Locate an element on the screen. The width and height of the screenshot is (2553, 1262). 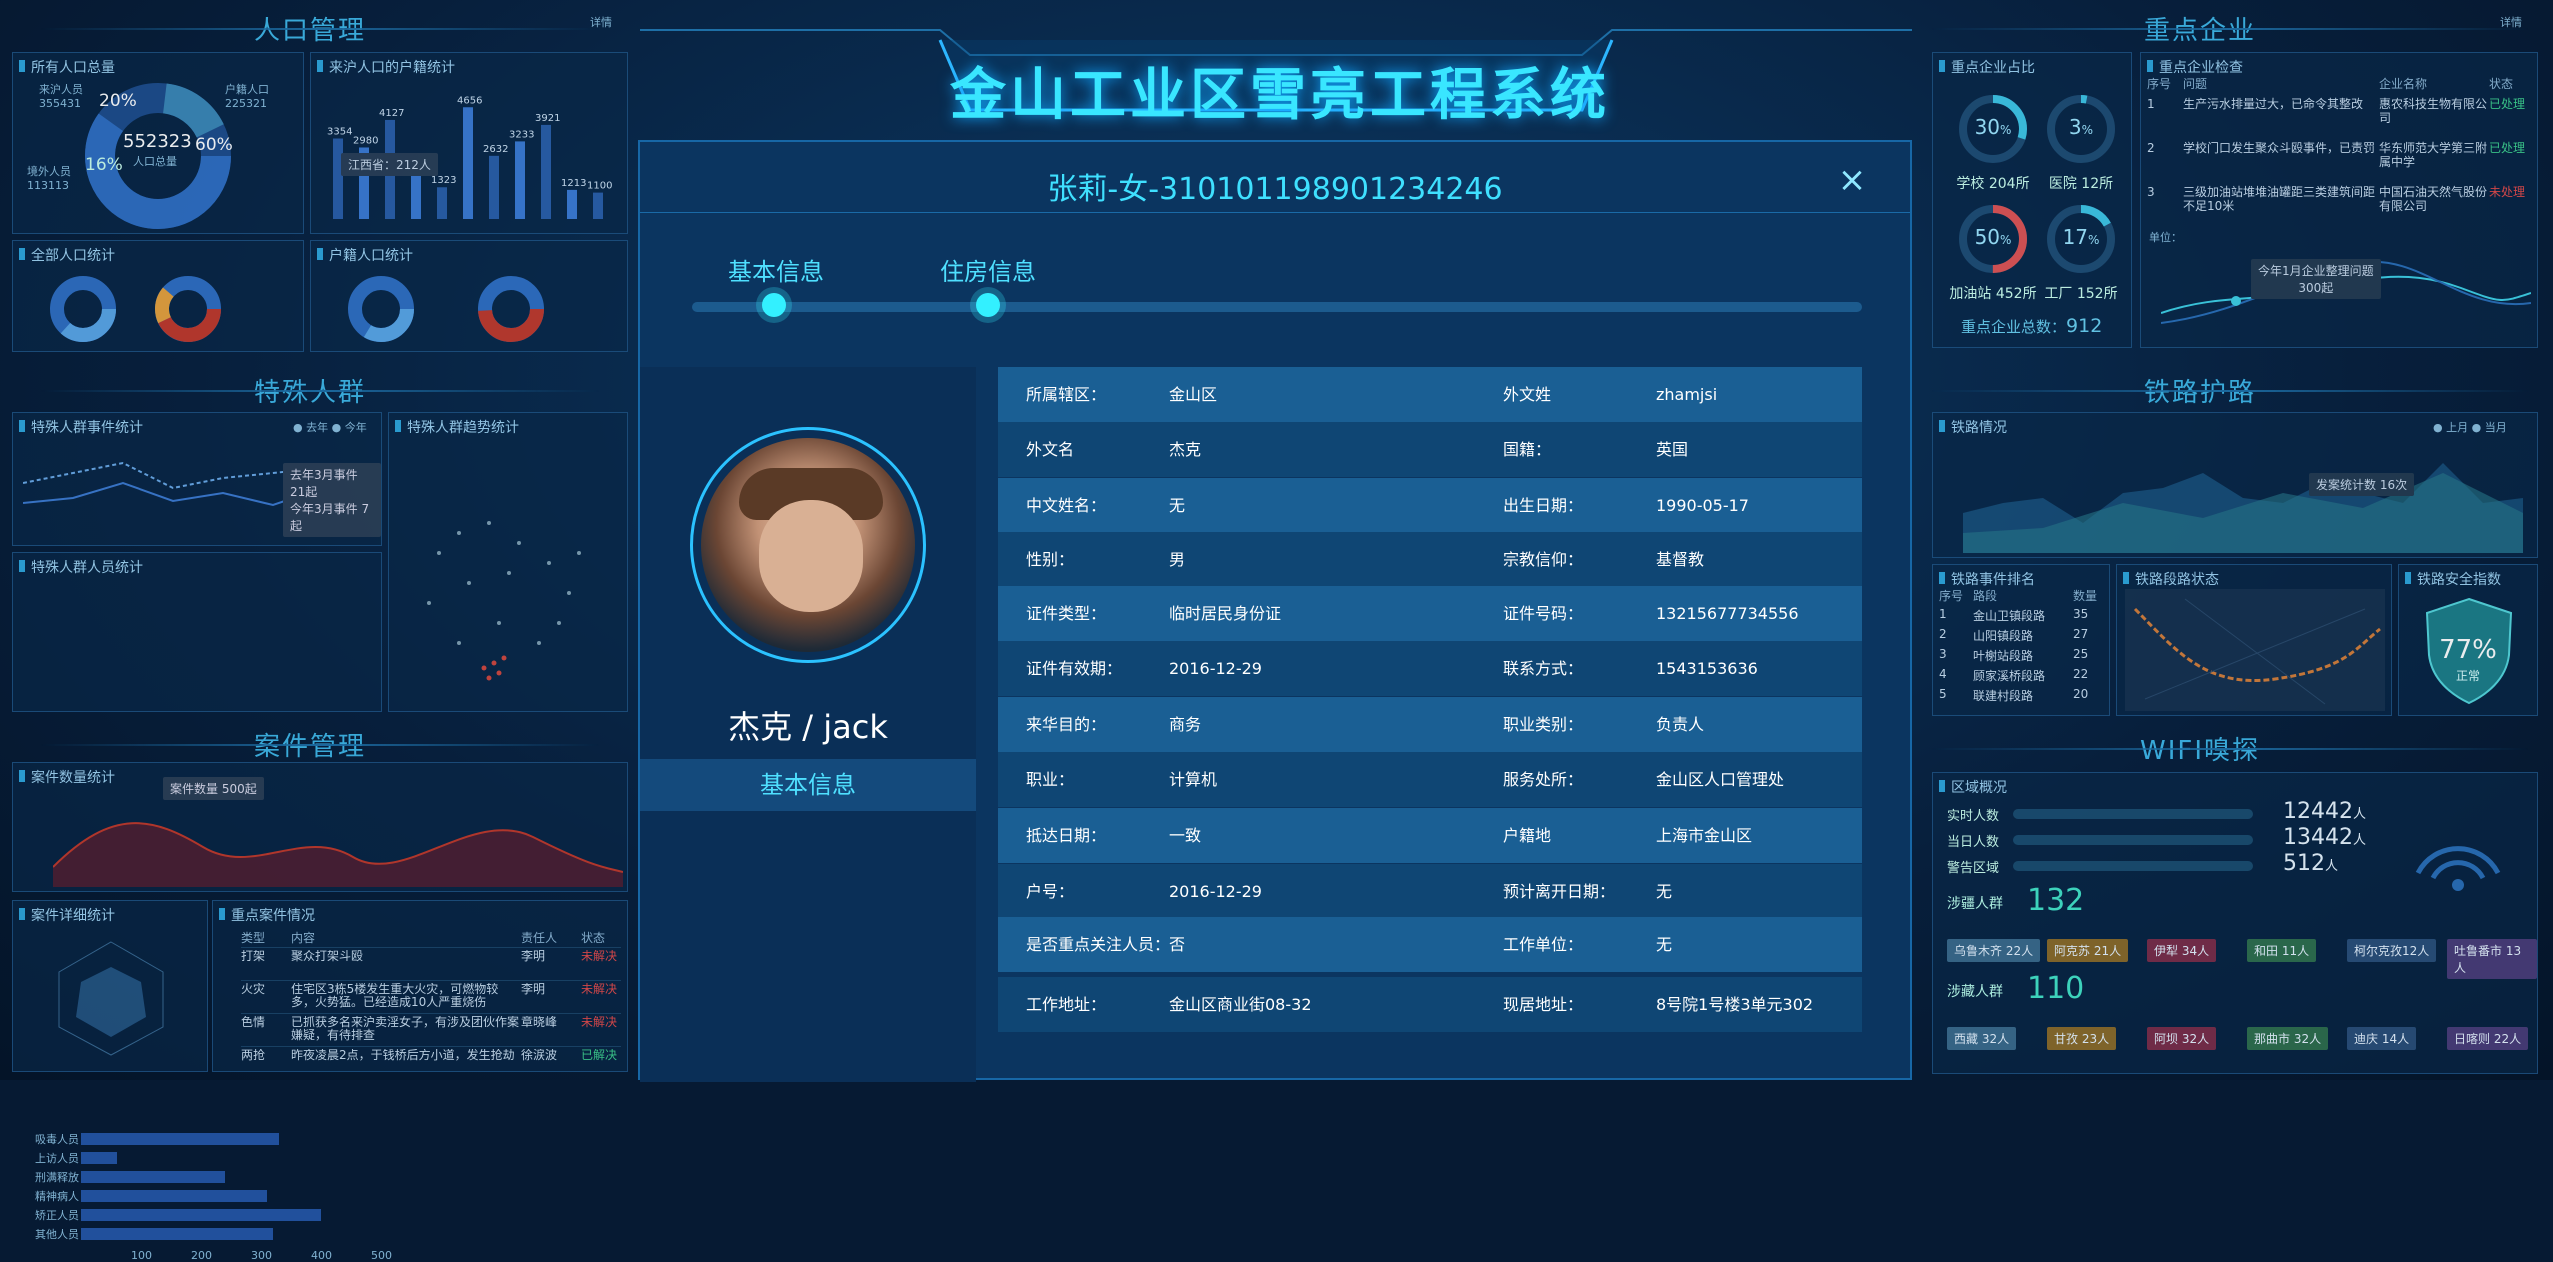
chart-tooltip: 案件数量 500起 is located at coordinates (213, 788).